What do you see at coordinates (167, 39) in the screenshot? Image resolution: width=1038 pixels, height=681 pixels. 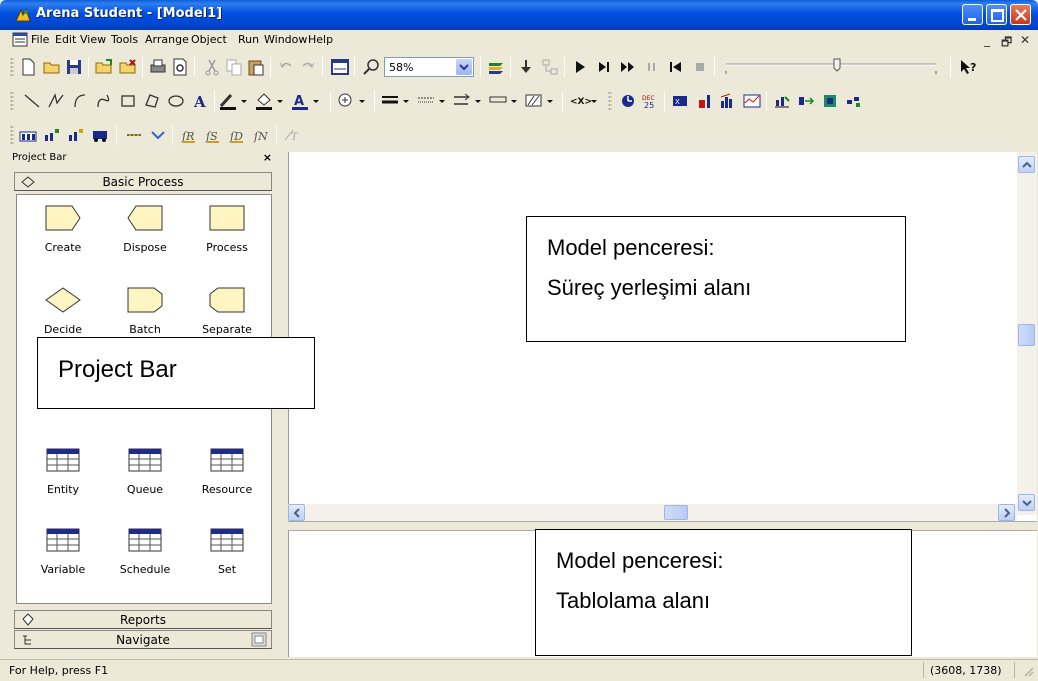 I see `menu-arrange: Arrange` at bounding box center [167, 39].